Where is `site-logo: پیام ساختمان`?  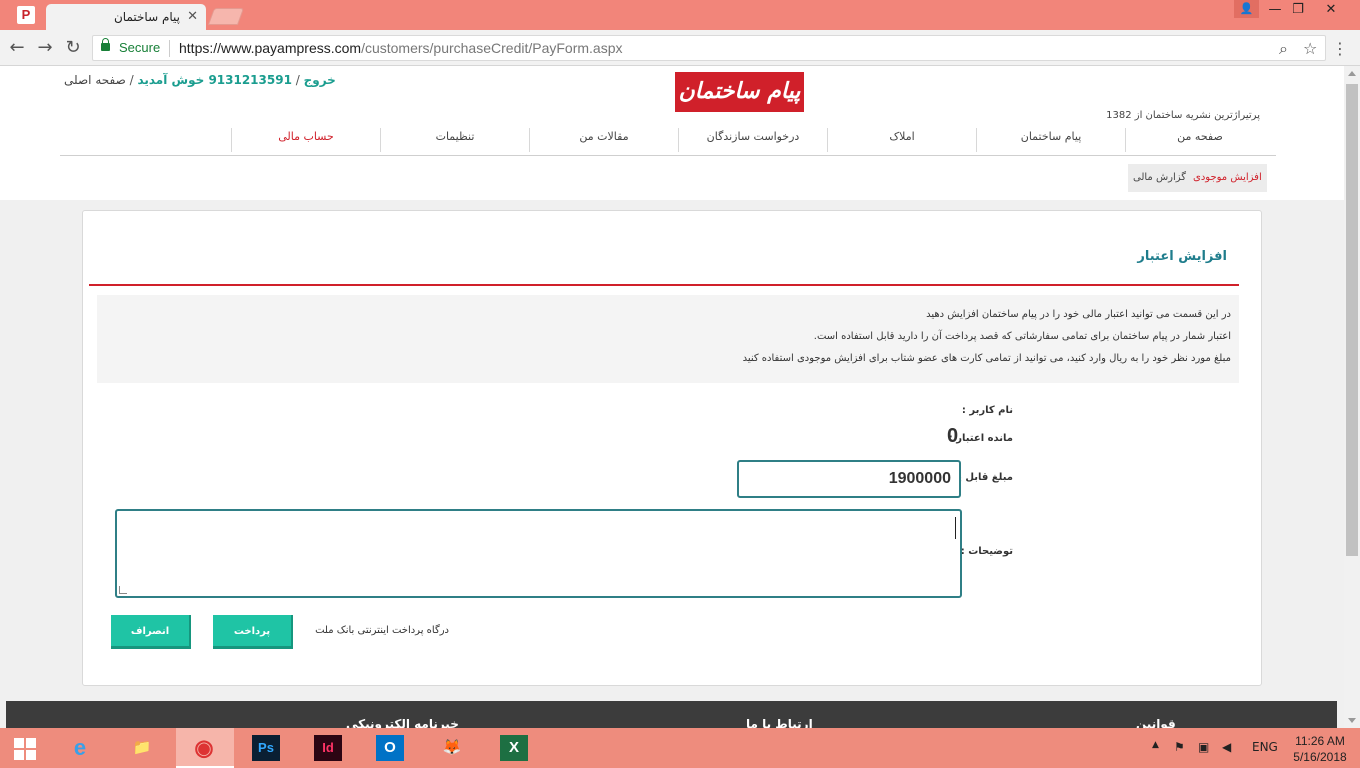 site-logo: پیام ساختمان is located at coordinates (739, 92).